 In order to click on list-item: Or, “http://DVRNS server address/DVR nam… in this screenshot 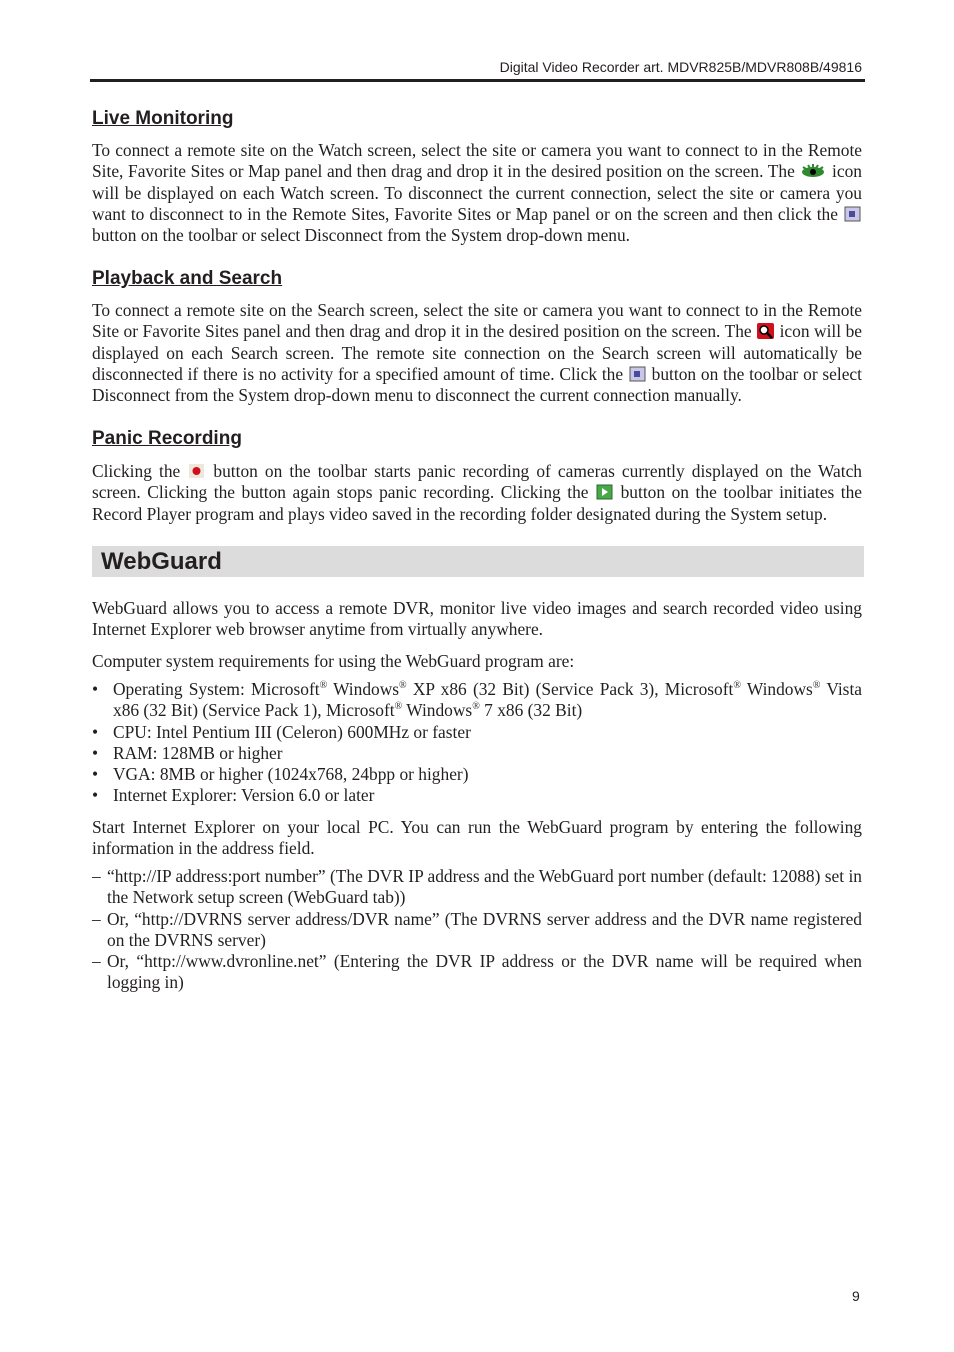, I will do `click(477, 930)`.